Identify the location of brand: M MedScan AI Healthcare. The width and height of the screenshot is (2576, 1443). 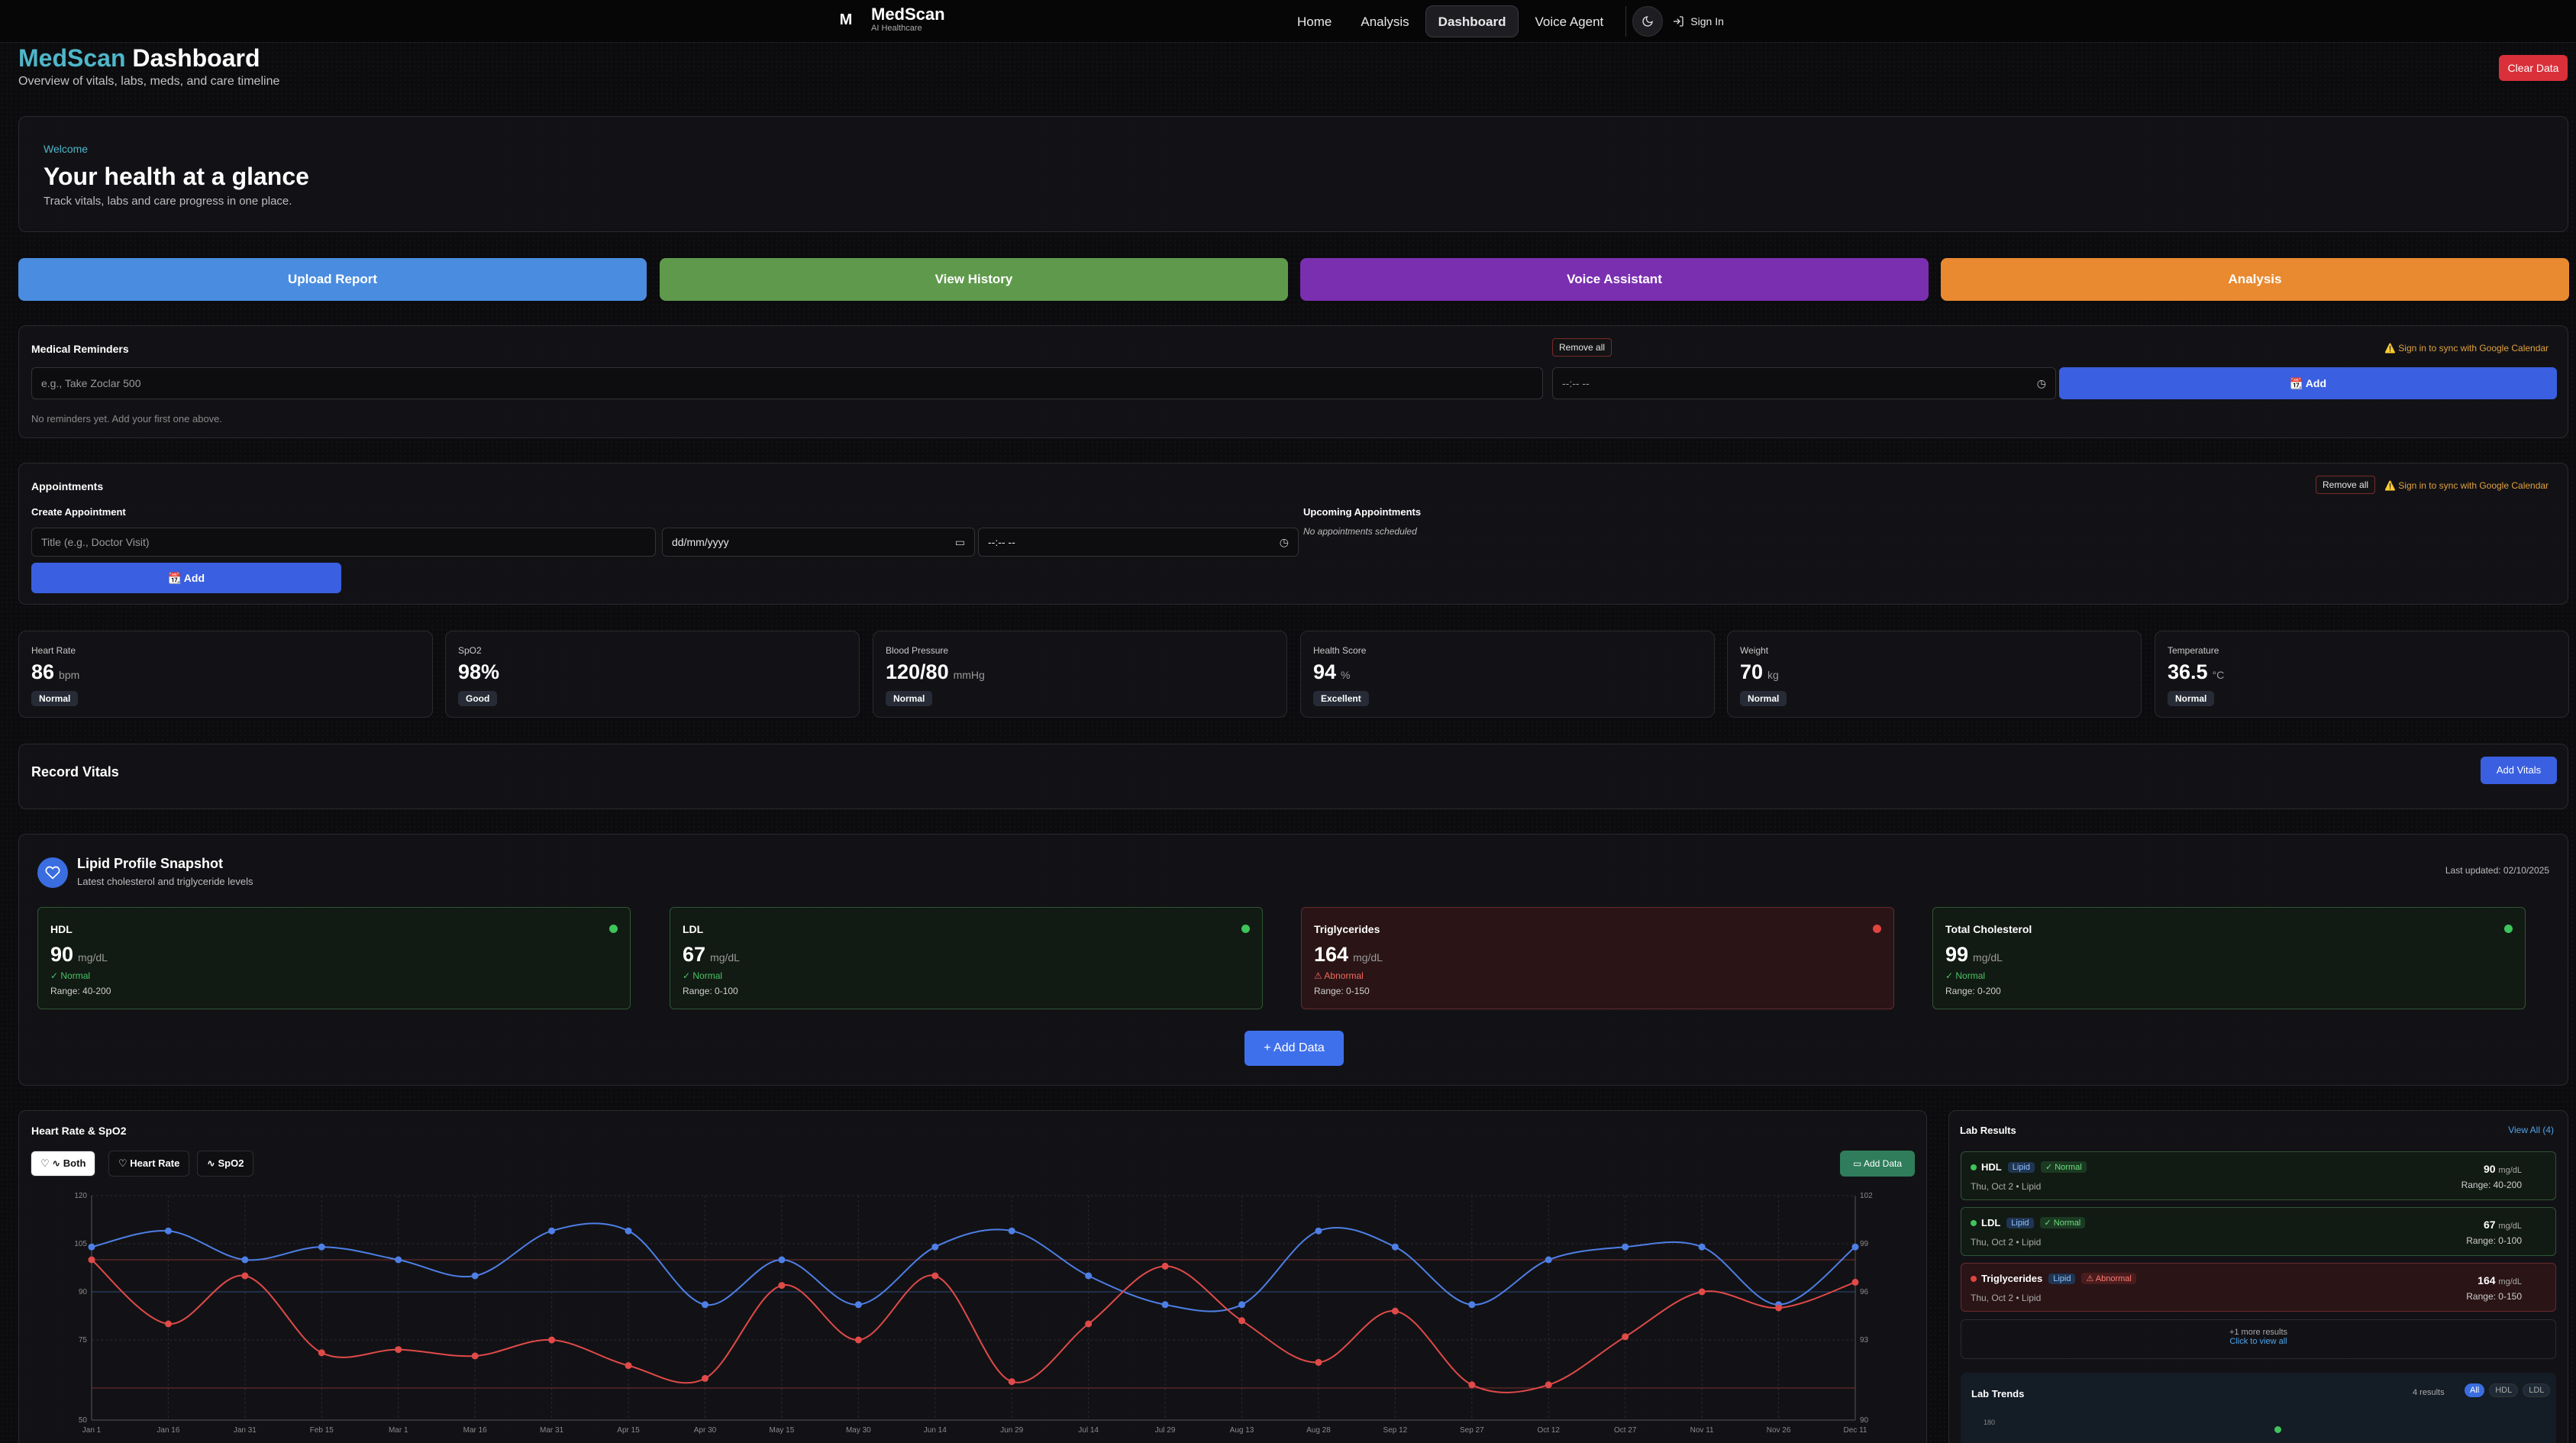
(889, 20).